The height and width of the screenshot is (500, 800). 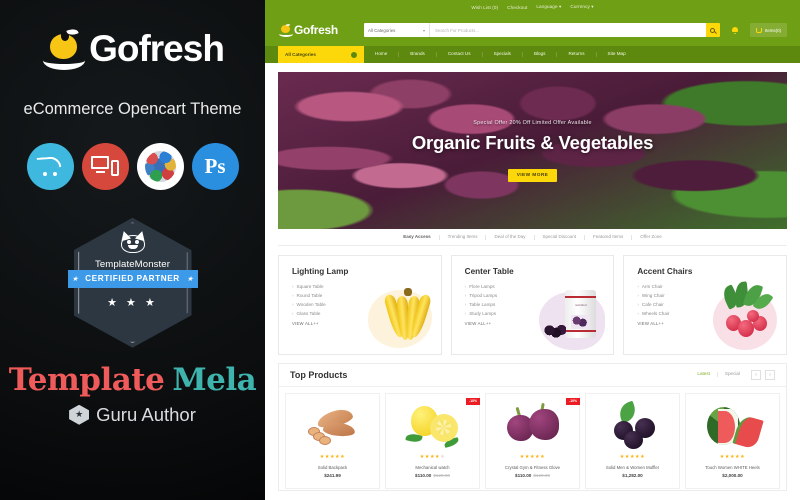 I want to click on menu-icon, so click(x=354, y=54).